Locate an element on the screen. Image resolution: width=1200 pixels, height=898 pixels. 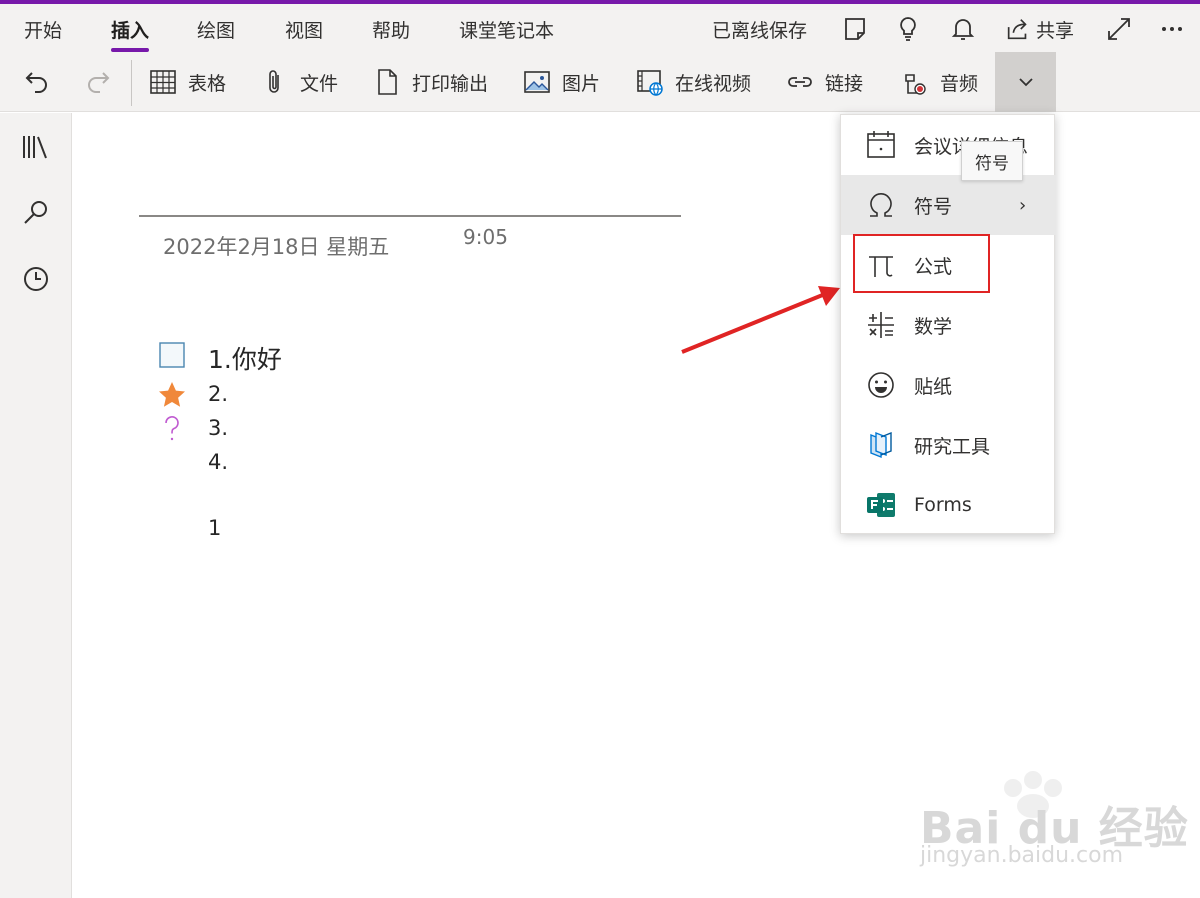
insert-audio-button: 音频 is located at coordinates (939, 82).